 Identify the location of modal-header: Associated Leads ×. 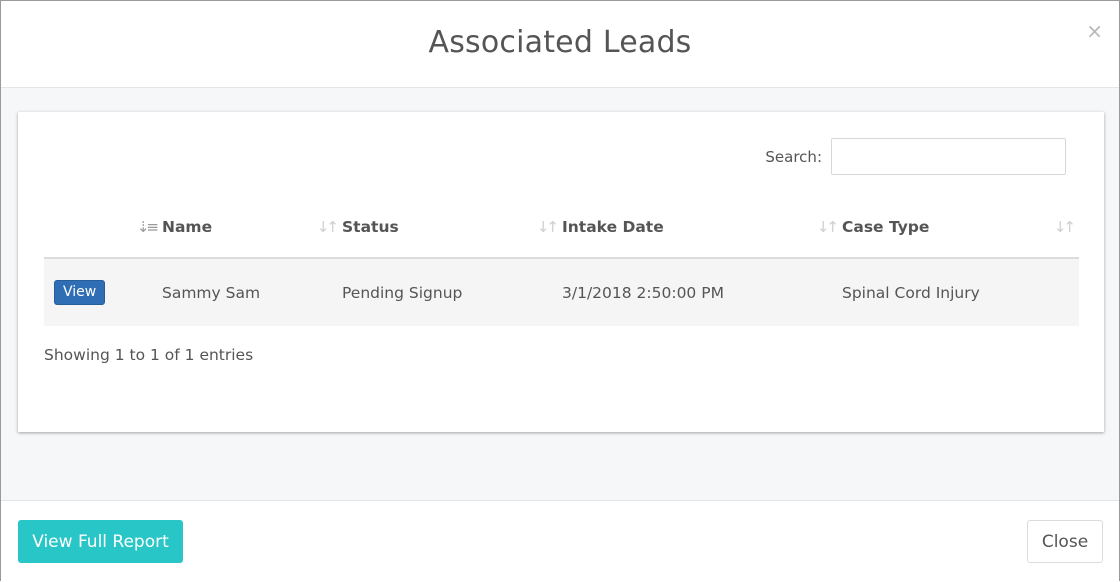
(560, 44).